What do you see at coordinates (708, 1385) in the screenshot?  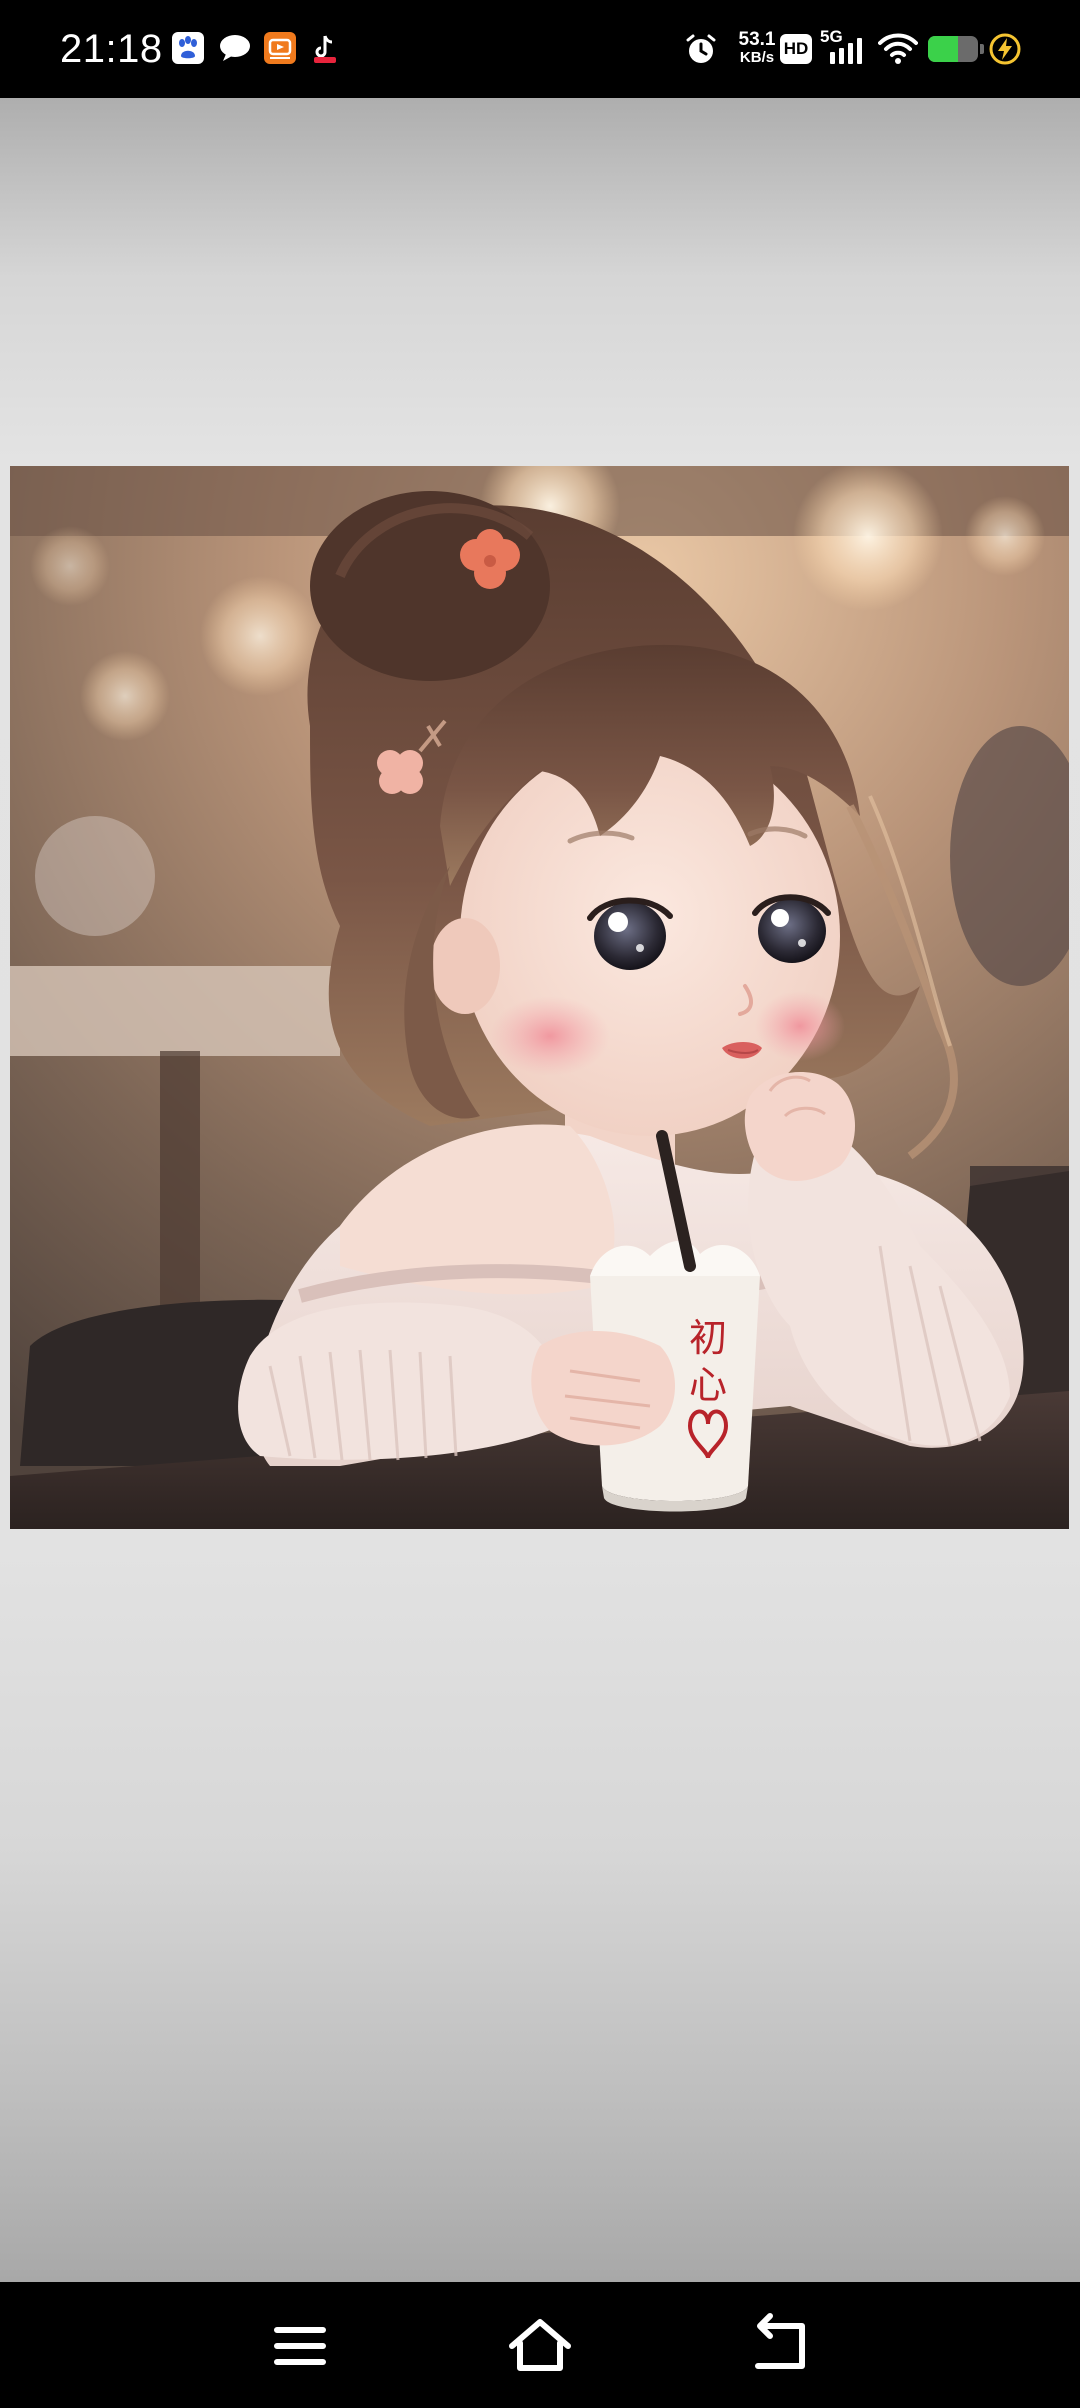 I see `cup-text-line2: 心` at bounding box center [708, 1385].